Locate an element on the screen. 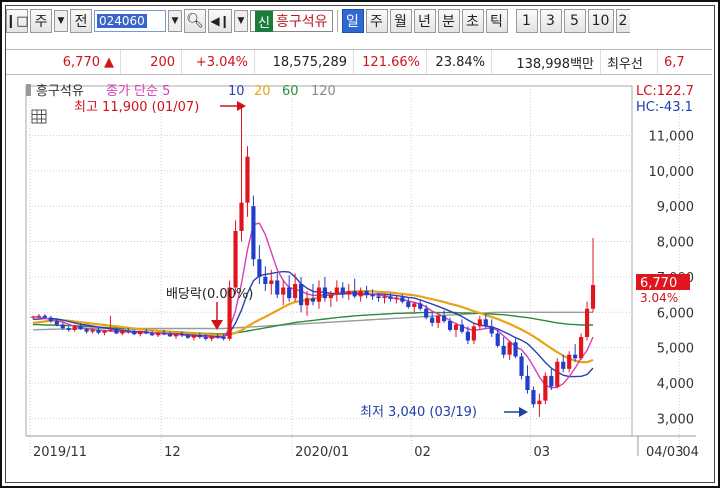 This screenshot has width=720, height=488. legend-ma60: 60 is located at coordinates (290, 91).